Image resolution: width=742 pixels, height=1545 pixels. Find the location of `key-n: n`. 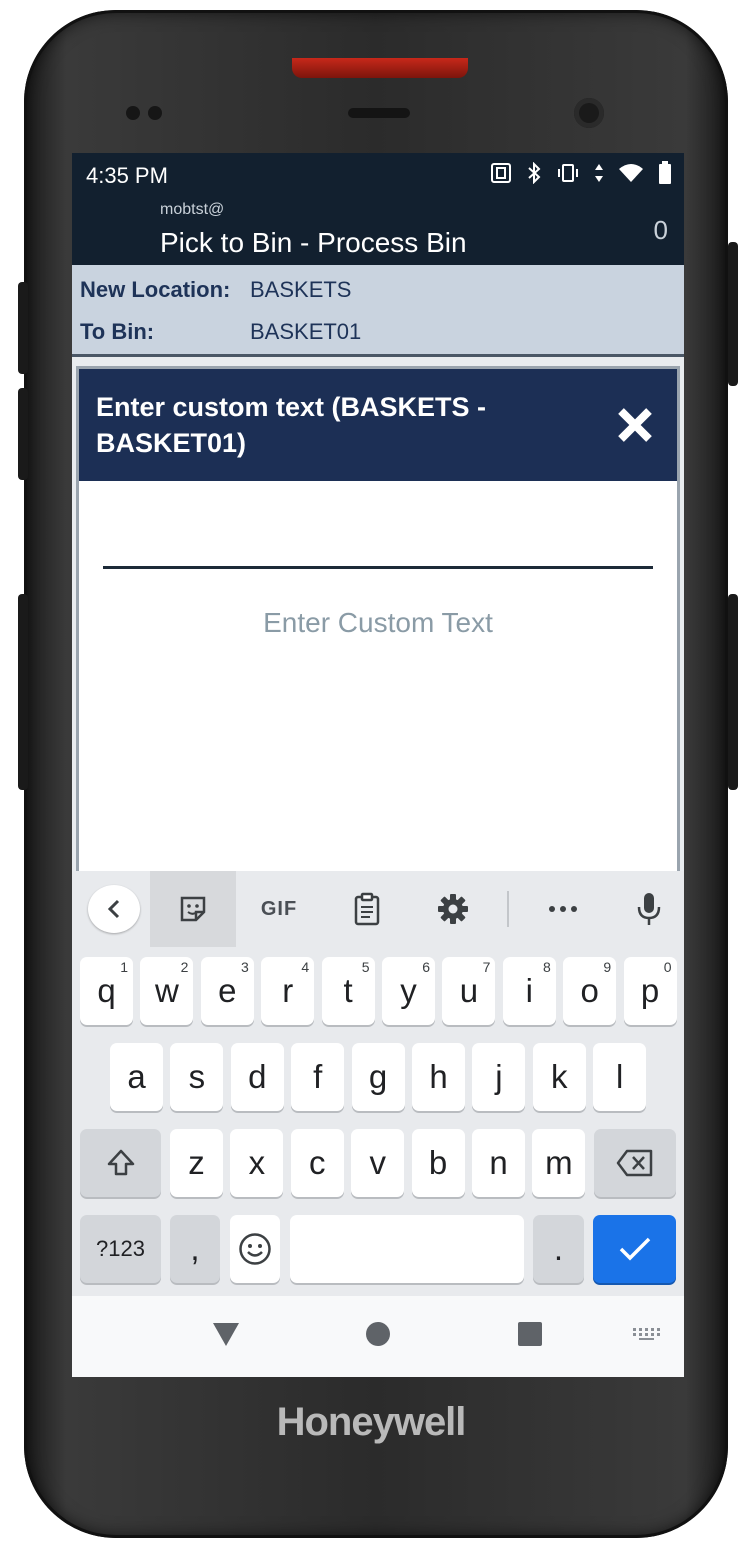

key-n: n is located at coordinates (498, 1163).